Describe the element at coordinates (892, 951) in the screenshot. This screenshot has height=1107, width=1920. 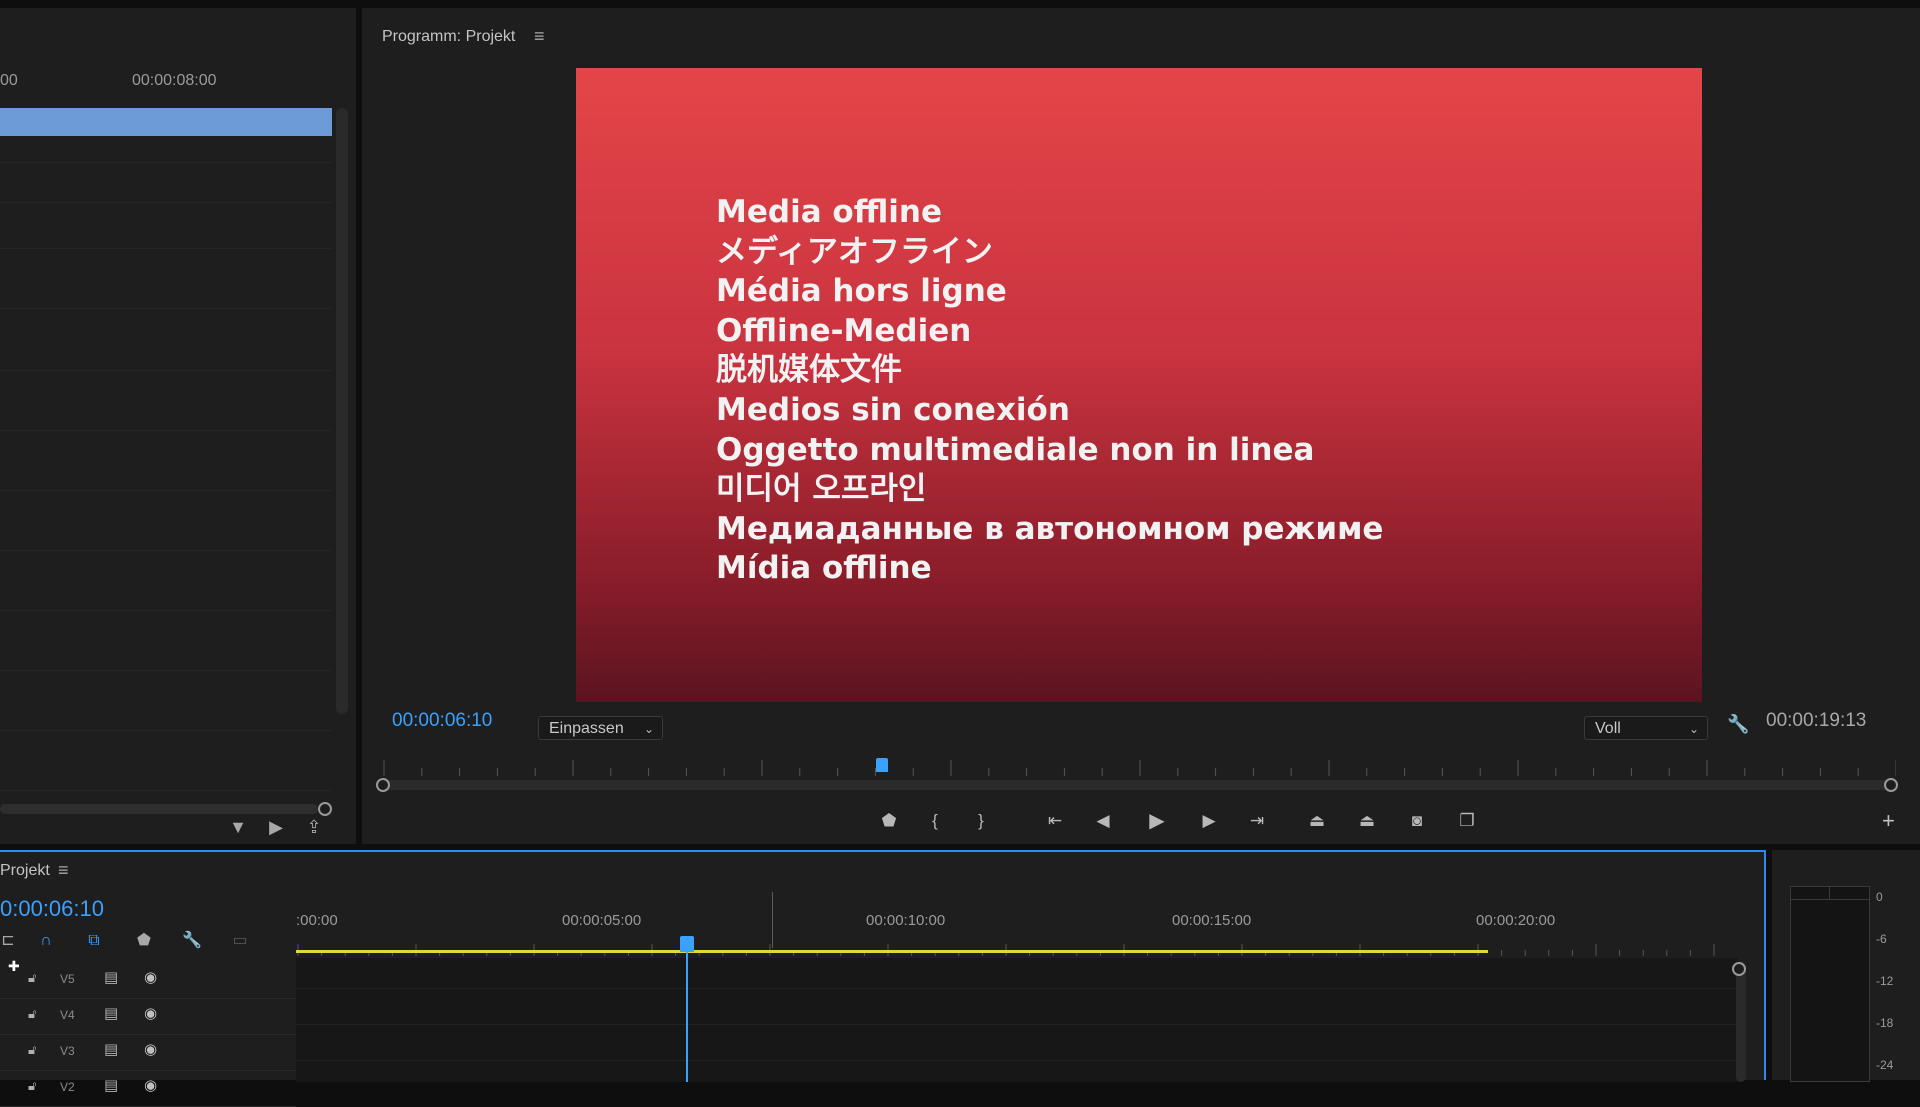
I see `work-area-bar` at that location.